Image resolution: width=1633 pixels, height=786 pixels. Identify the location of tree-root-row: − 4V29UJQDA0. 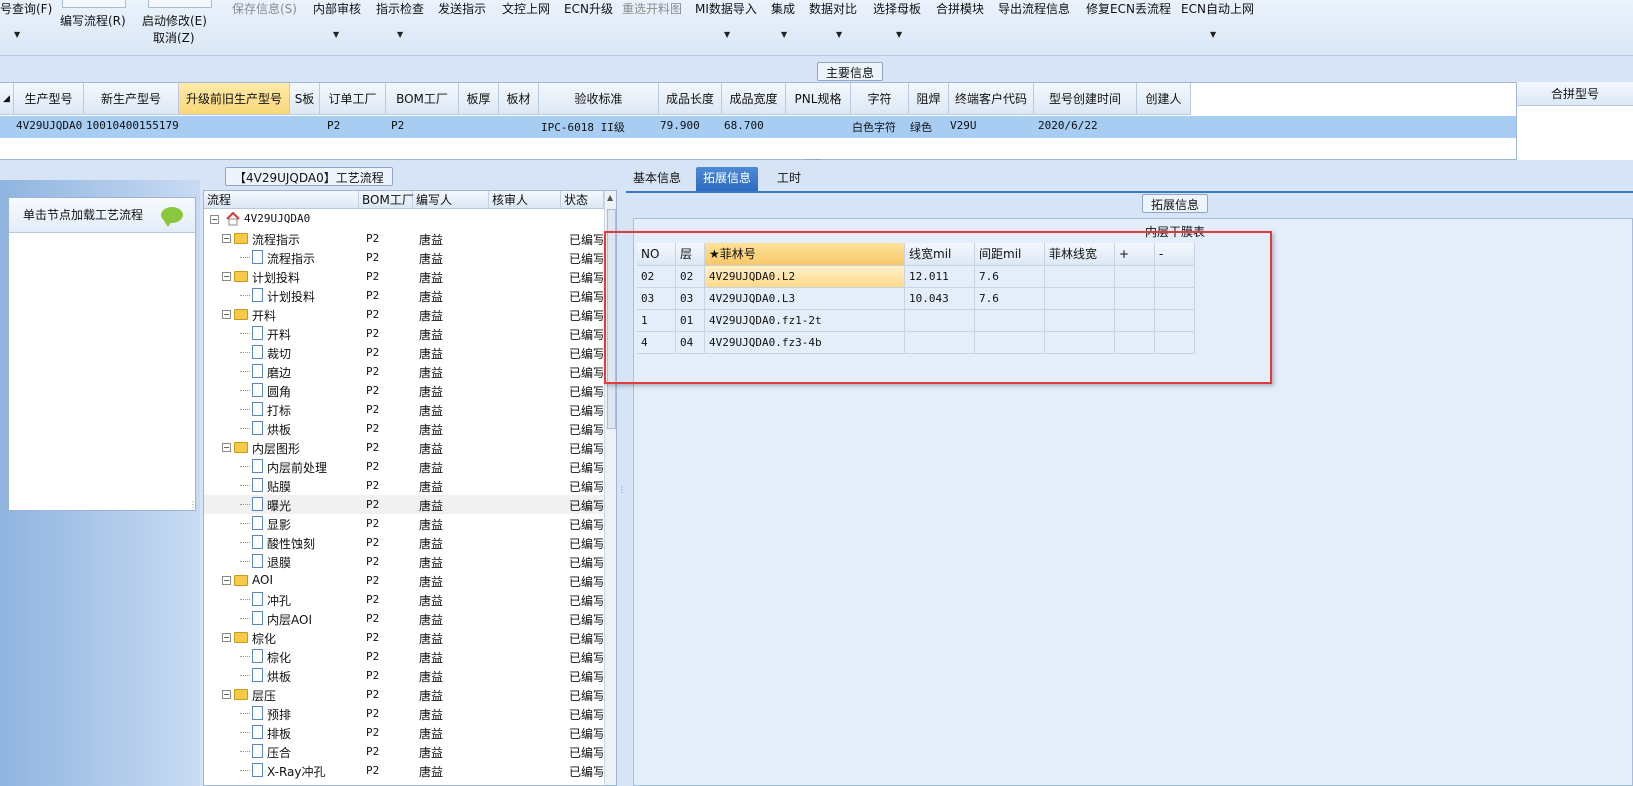
(404, 219).